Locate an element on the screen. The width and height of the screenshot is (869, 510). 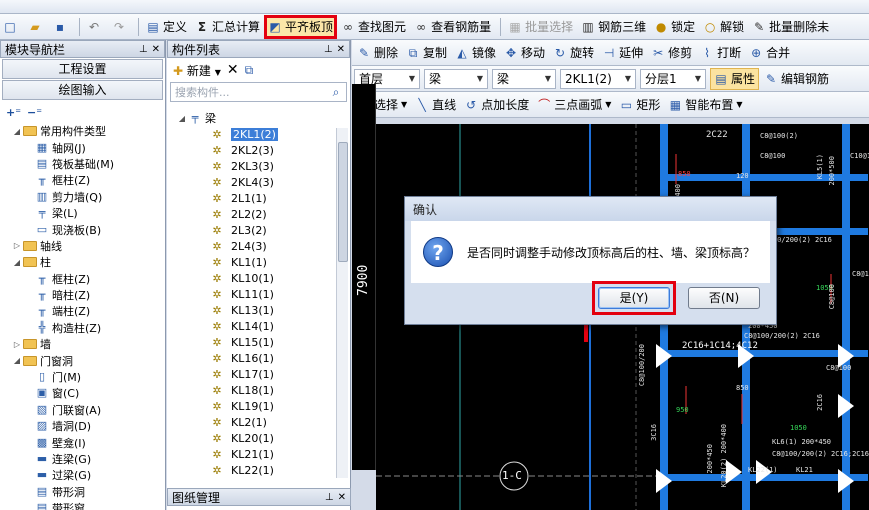
component-group-beam: ◢ ╤ 梁 is located at coordinates (196, 118).